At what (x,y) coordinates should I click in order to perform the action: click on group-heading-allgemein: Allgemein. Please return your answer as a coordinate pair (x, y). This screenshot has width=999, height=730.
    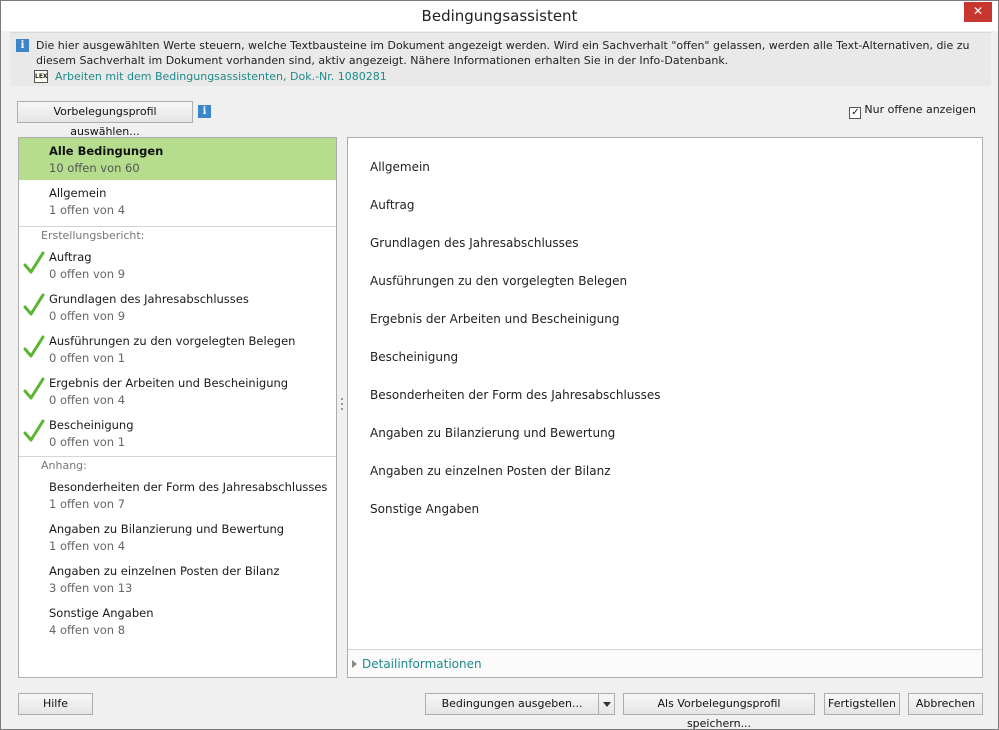
    Looking at the image, I should click on (400, 167).